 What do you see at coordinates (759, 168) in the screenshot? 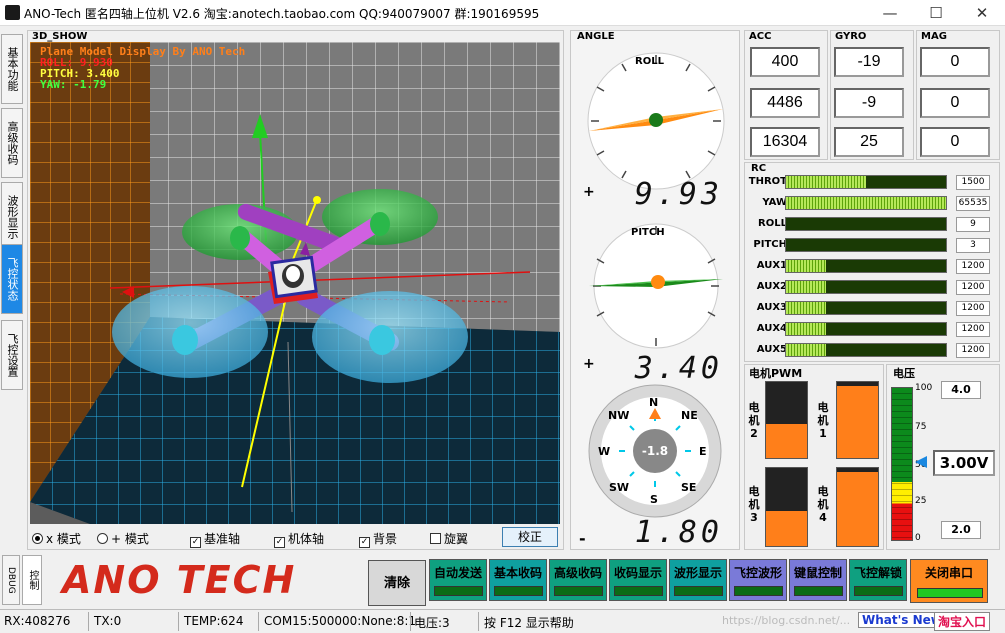
I see `rc-title: RC` at bounding box center [759, 168].